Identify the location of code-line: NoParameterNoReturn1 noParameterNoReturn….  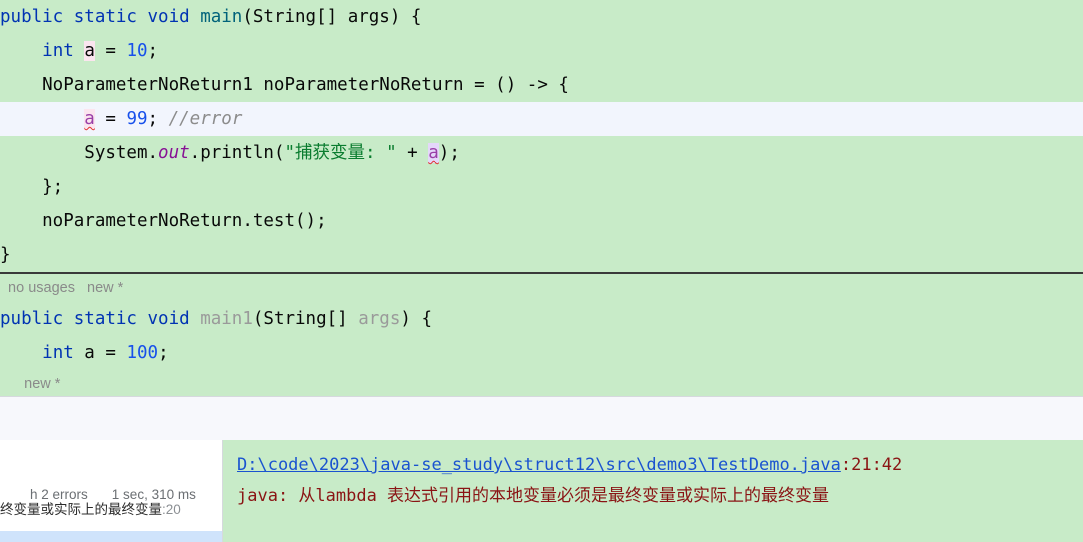
(541, 85).